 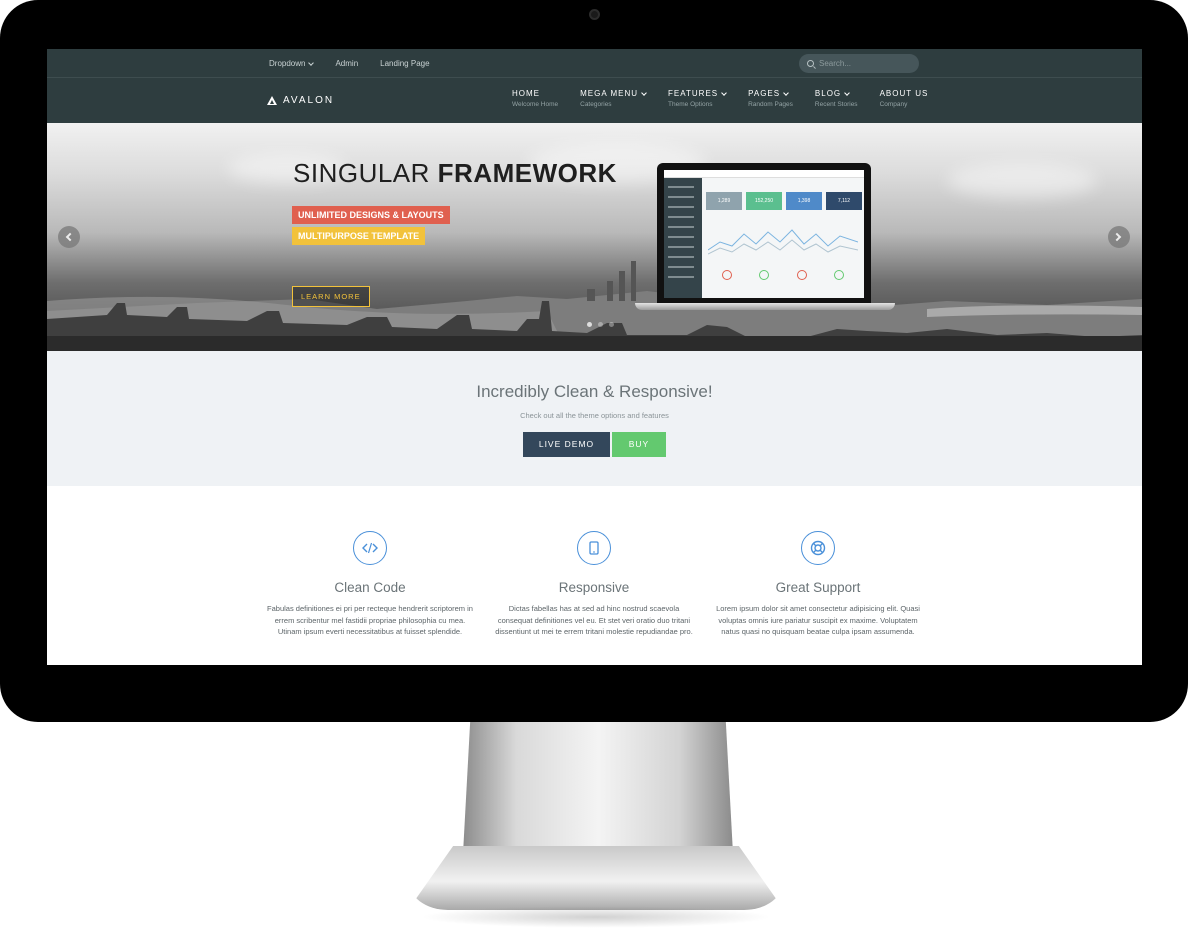 I want to click on slider-next-button, so click(x=1119, y=237).